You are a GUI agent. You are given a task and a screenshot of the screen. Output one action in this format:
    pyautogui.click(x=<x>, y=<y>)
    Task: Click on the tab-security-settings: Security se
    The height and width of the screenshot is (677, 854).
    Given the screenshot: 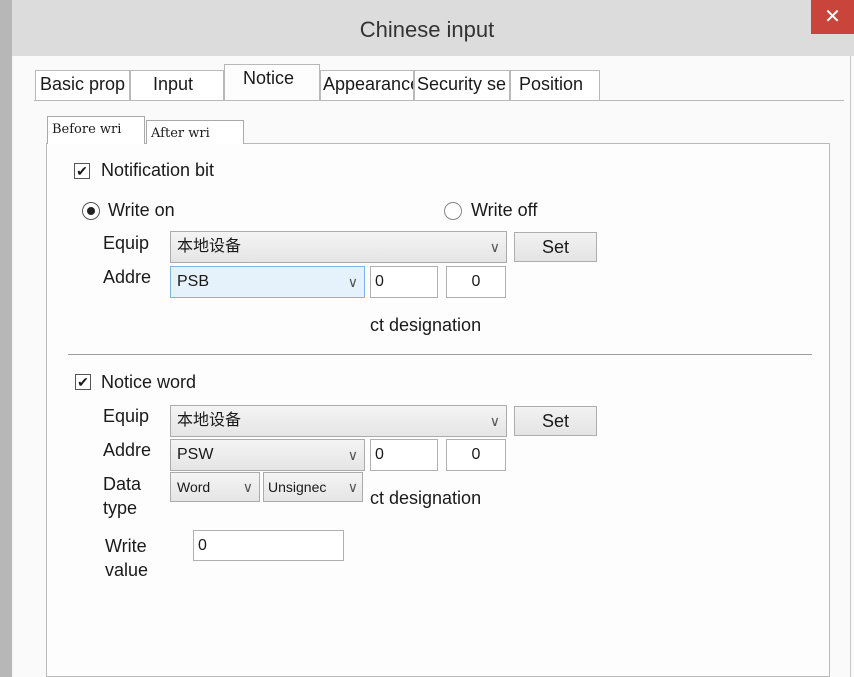 What is the action you would take?
    pyautogui.click(x=462, y=85)
    